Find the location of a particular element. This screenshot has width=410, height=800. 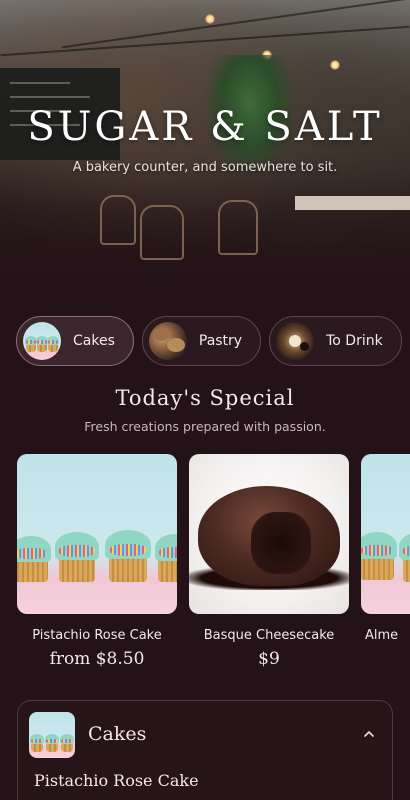

category-label: Pastry is located at coordinates (220, 341).